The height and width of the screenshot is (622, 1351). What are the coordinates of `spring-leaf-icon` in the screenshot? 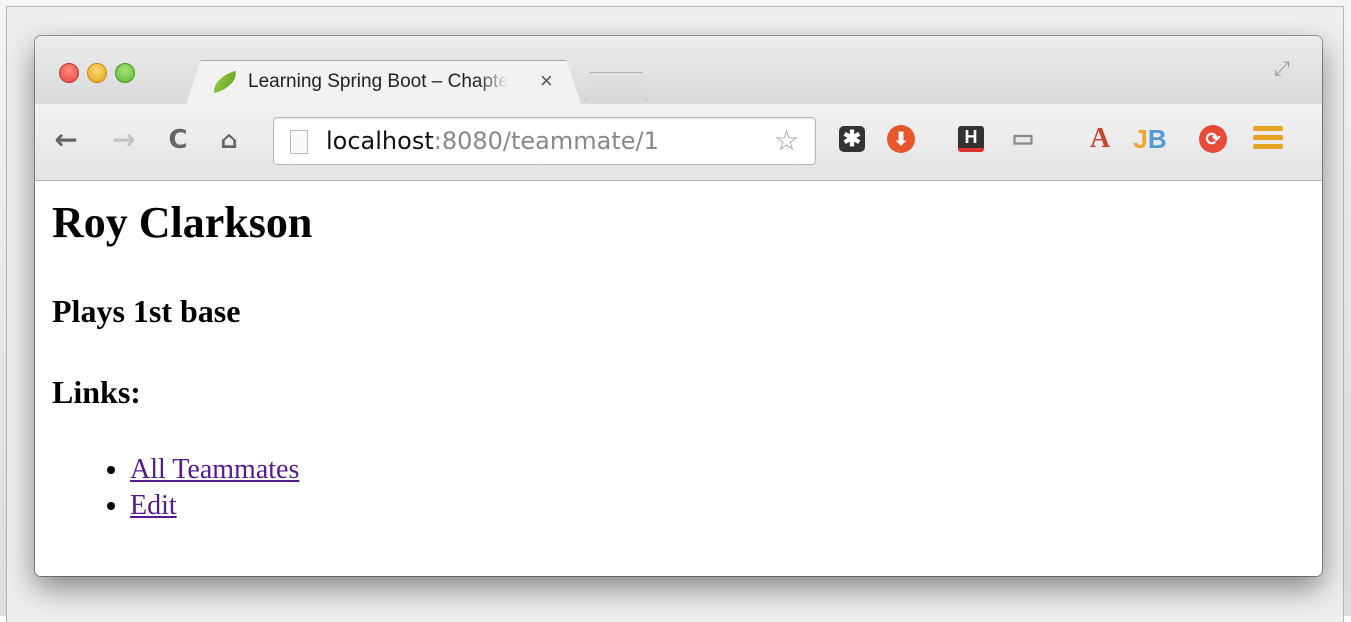 It's located at (225, 82).